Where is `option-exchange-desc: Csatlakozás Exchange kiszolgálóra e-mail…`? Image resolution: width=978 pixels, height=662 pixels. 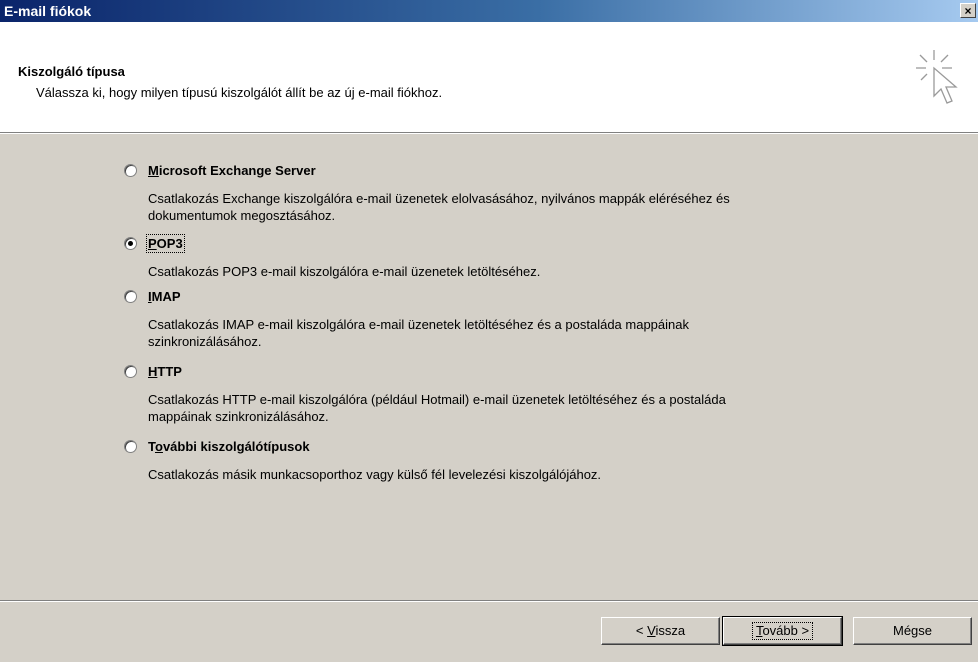
option-exchange-desc: Csatlakozás Exchange kiszolgálóra e-mail… is located at coordinates (439, 207).